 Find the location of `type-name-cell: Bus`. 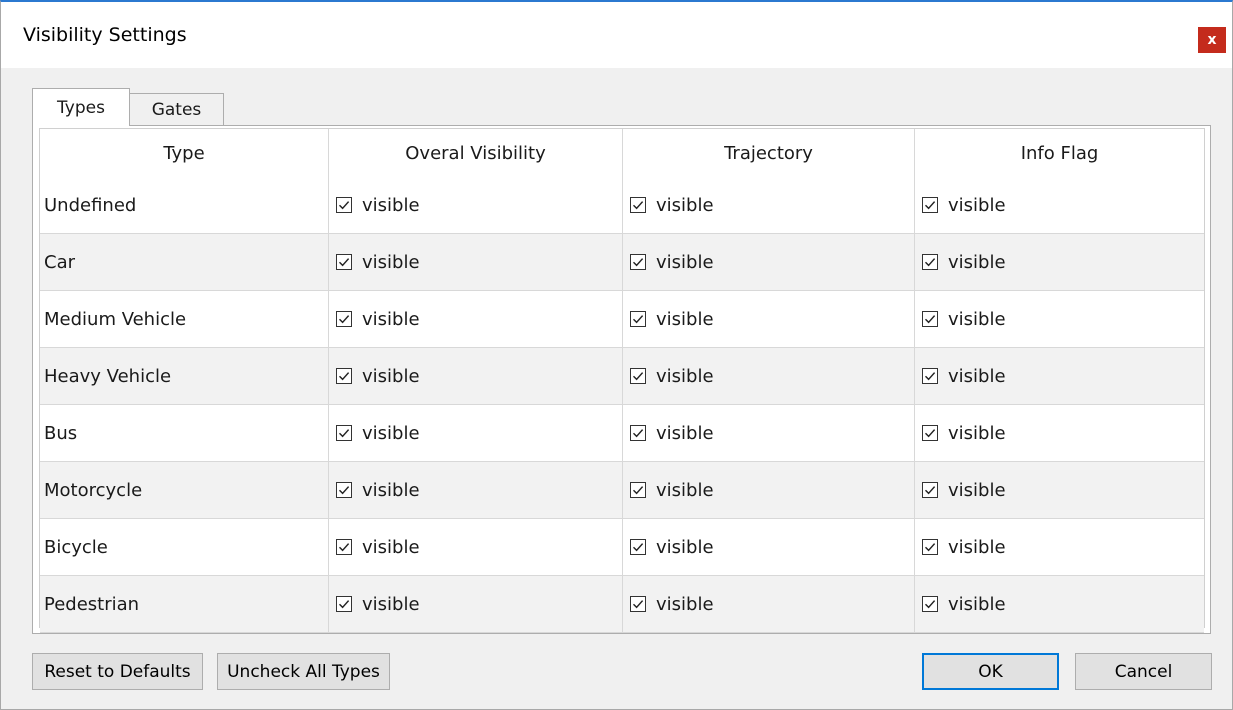

type-name-cell: Bus is located at coordinates (184, 433).